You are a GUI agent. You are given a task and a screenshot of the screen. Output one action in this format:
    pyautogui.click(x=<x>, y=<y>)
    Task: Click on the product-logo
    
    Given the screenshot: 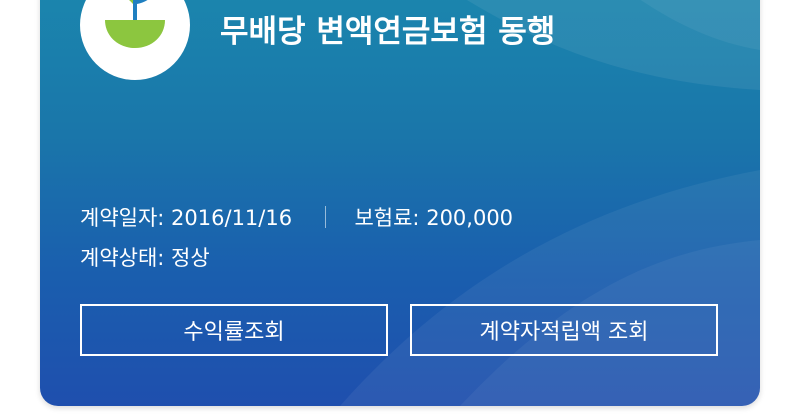 What is the action you would take?
    pyautogui.click(x=135, y=40)
    